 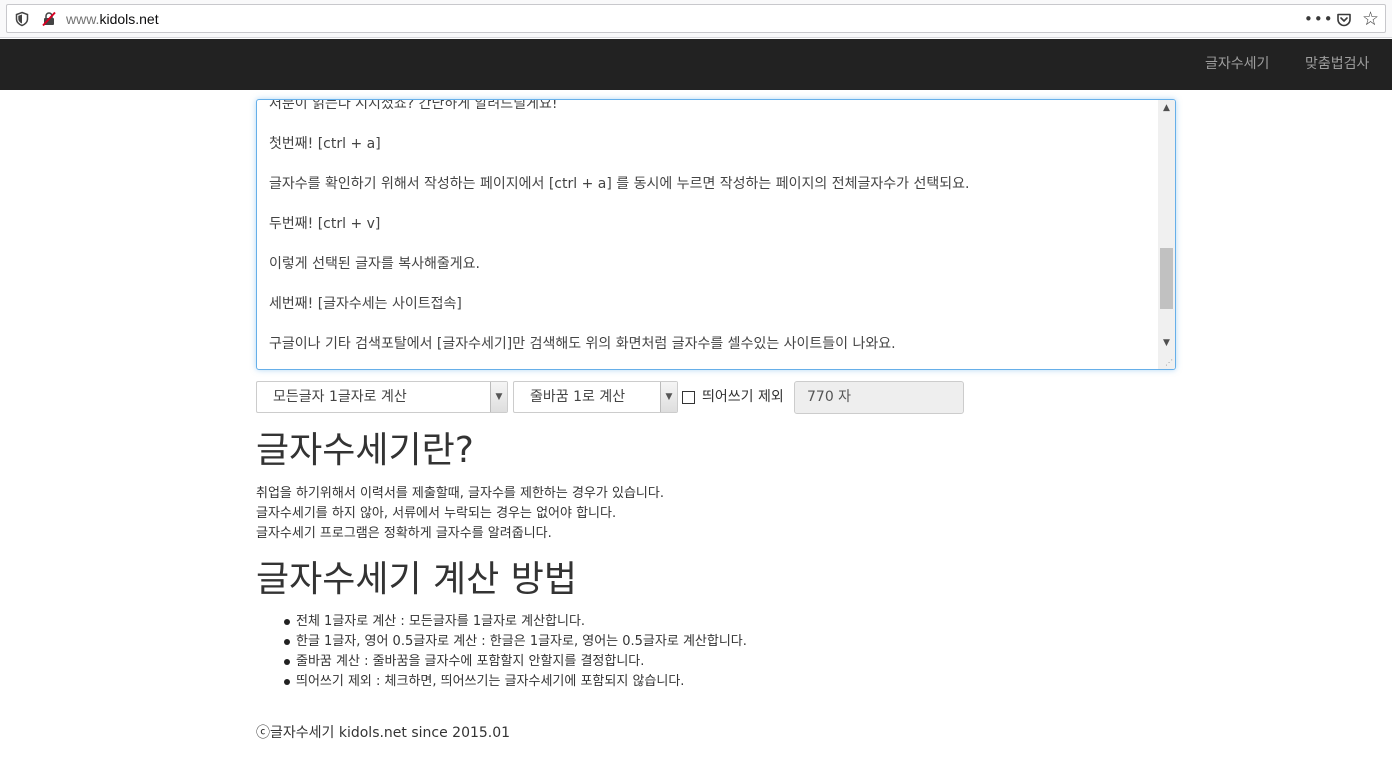 What do you see at coordinates (709, 304) in the screenshot?
I see `editor-line: 세번째! [글자수세는 사이트접속]` at bounding box center [709, 304].